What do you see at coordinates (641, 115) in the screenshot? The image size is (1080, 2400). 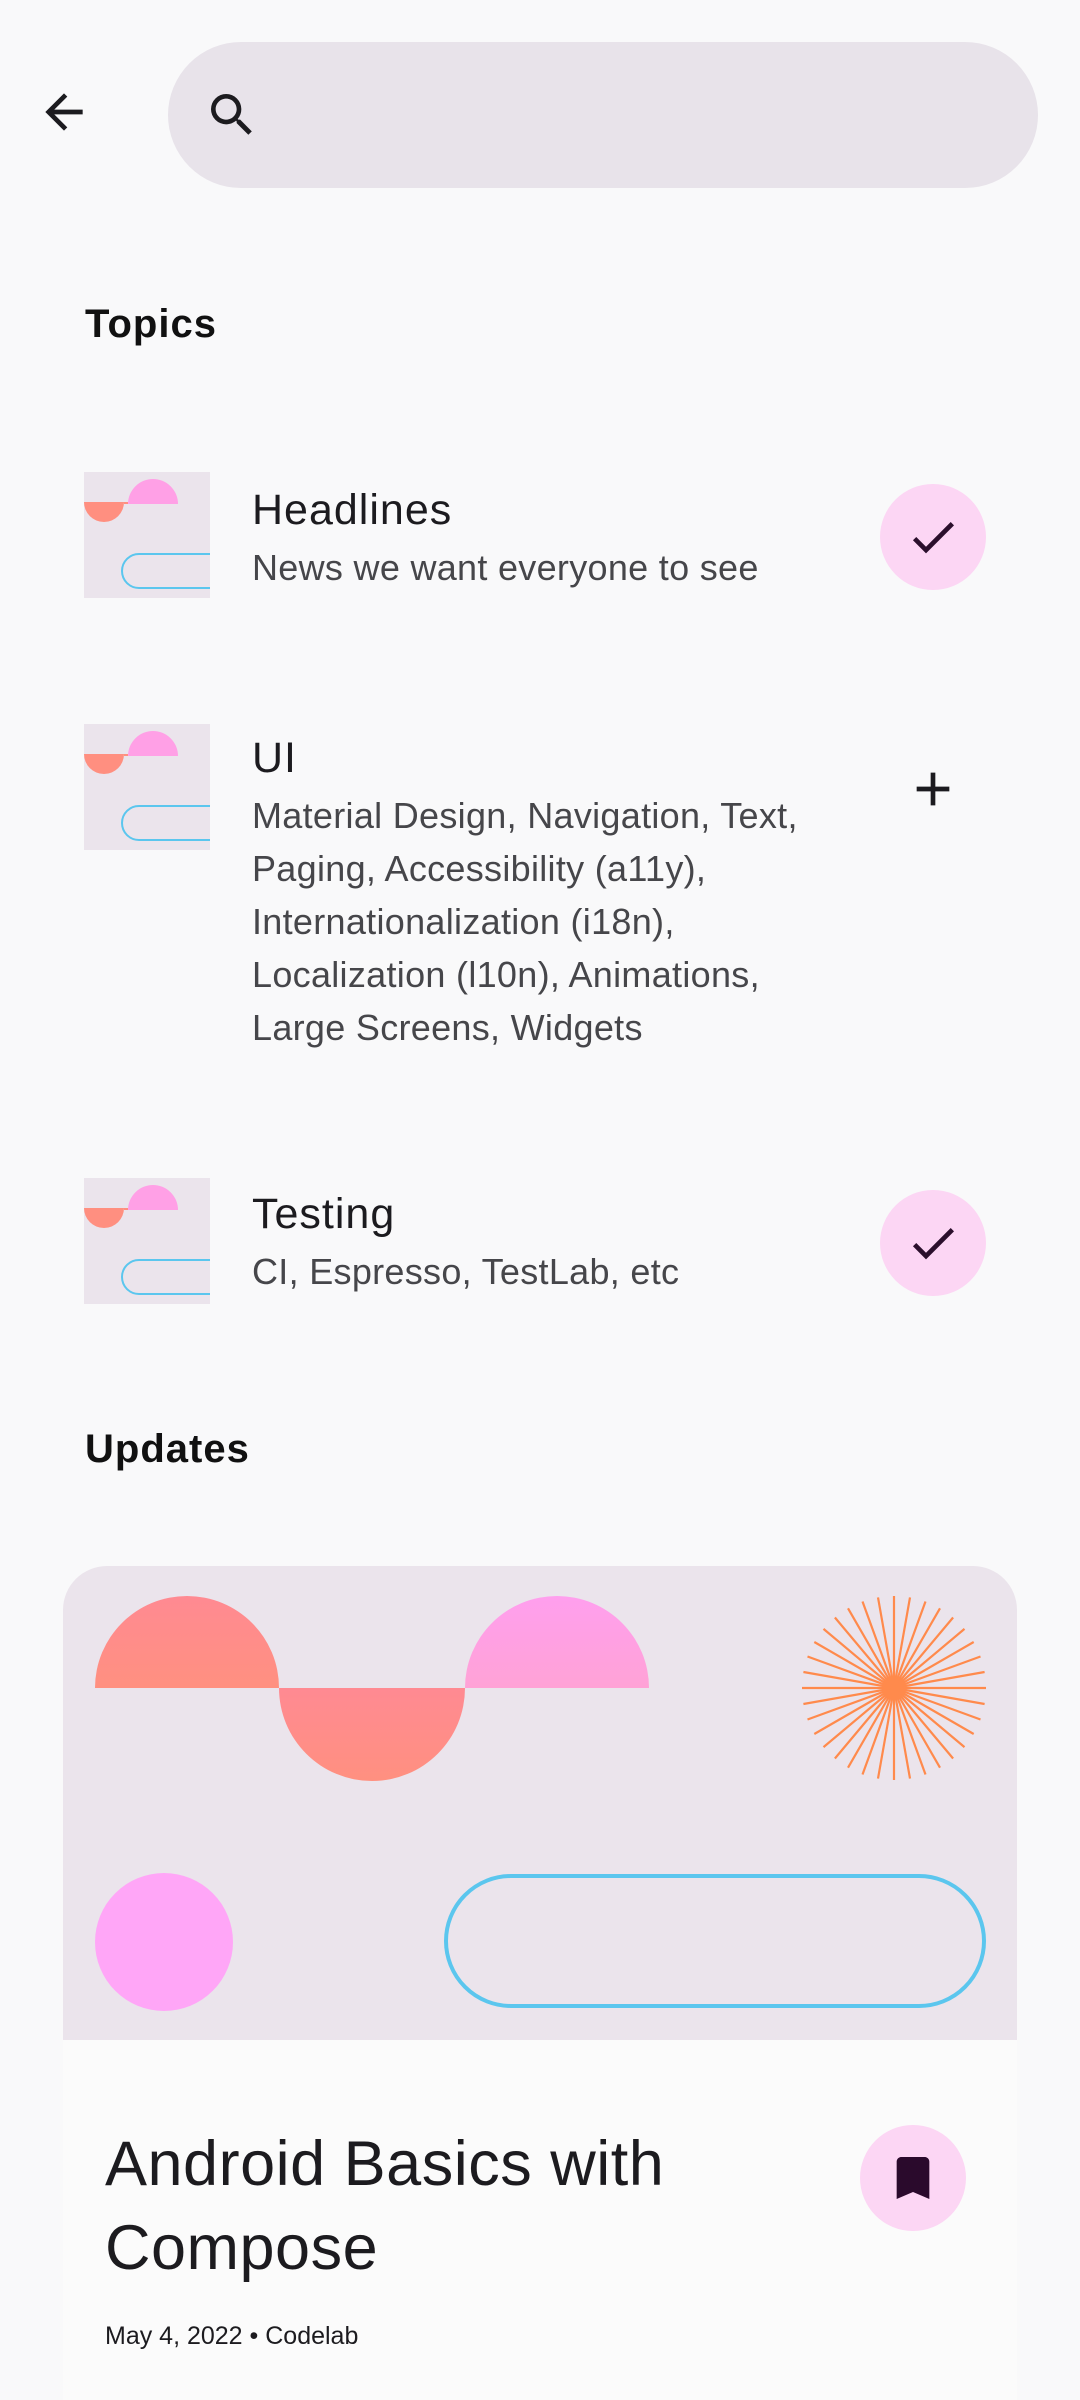 I see `search-input` at bounding box center [641, 115].